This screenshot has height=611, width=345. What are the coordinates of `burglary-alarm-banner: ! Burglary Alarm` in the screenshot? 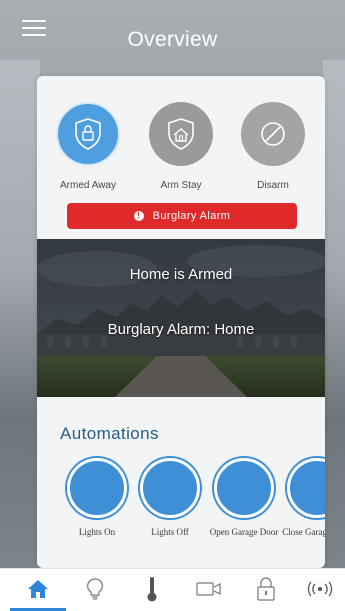 It's located at (182, 216).